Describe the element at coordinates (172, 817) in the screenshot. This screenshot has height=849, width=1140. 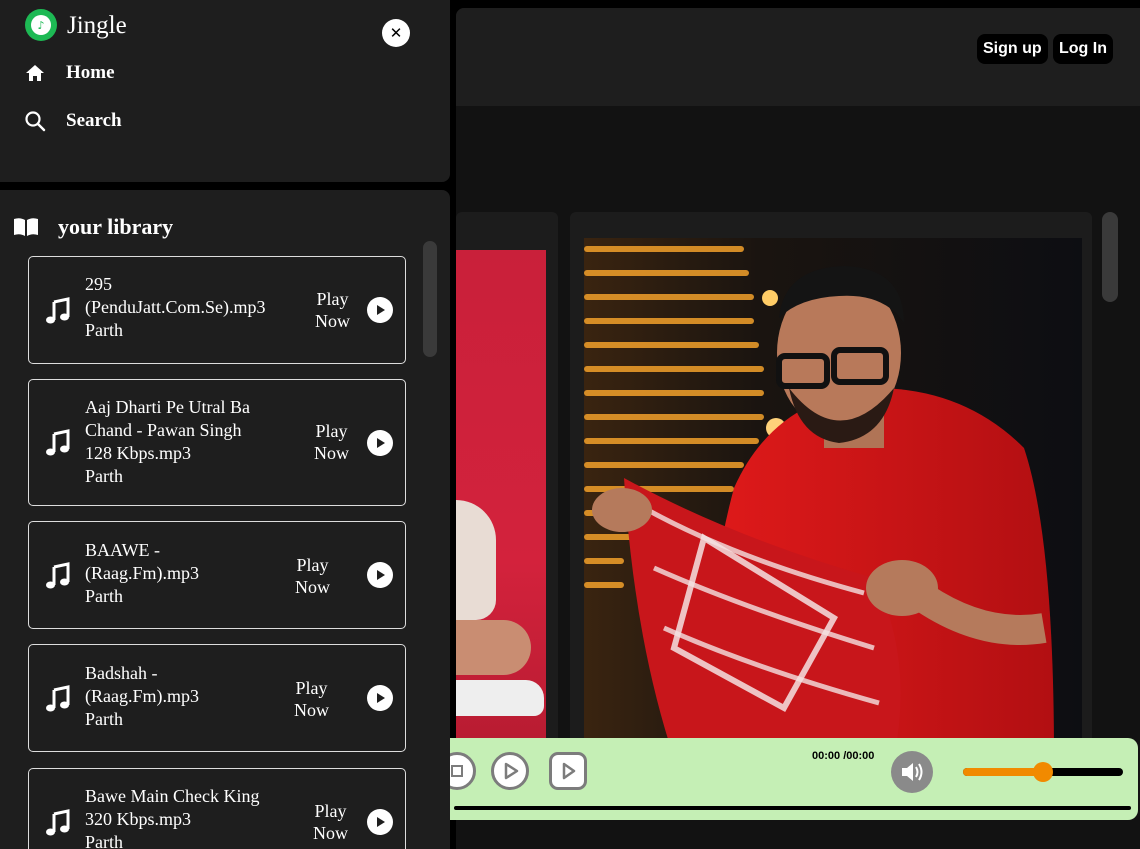
I see `song-title: Bawe Main Check King 320 Kbps.mp3 Parth` at that location.